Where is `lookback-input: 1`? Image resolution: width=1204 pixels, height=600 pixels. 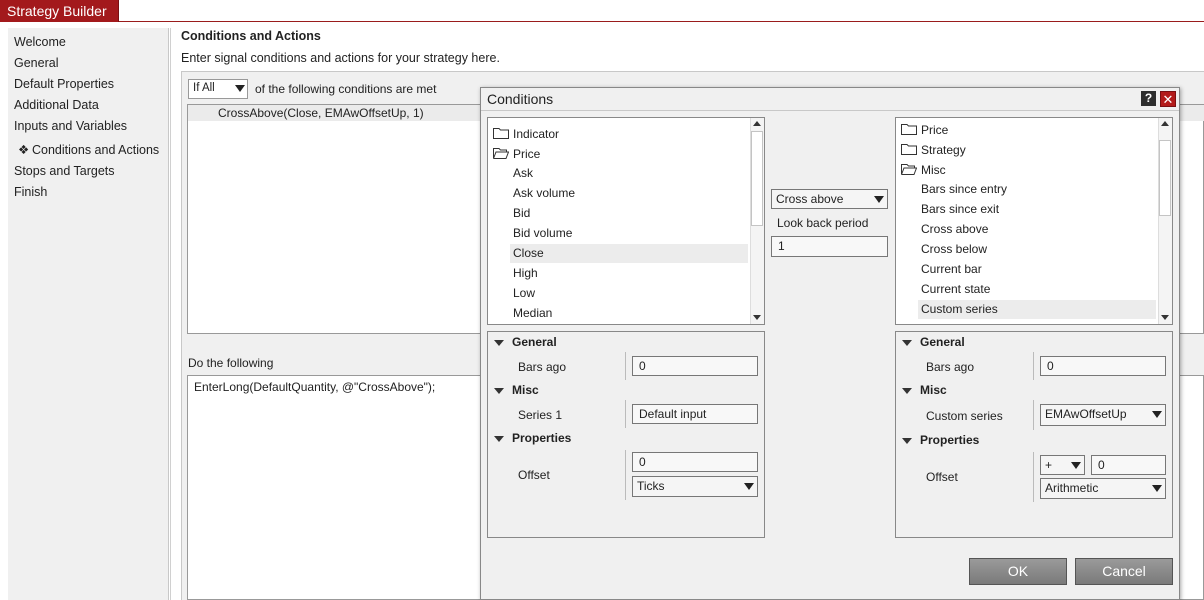
lookback-input: 1 is located at coordinates (829, 246).